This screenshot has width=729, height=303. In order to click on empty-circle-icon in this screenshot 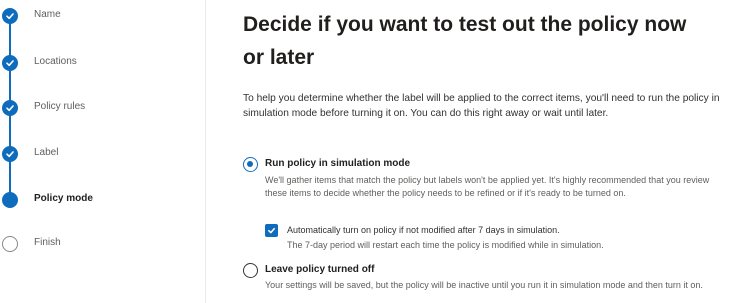, I will do `click(10, 244)`.